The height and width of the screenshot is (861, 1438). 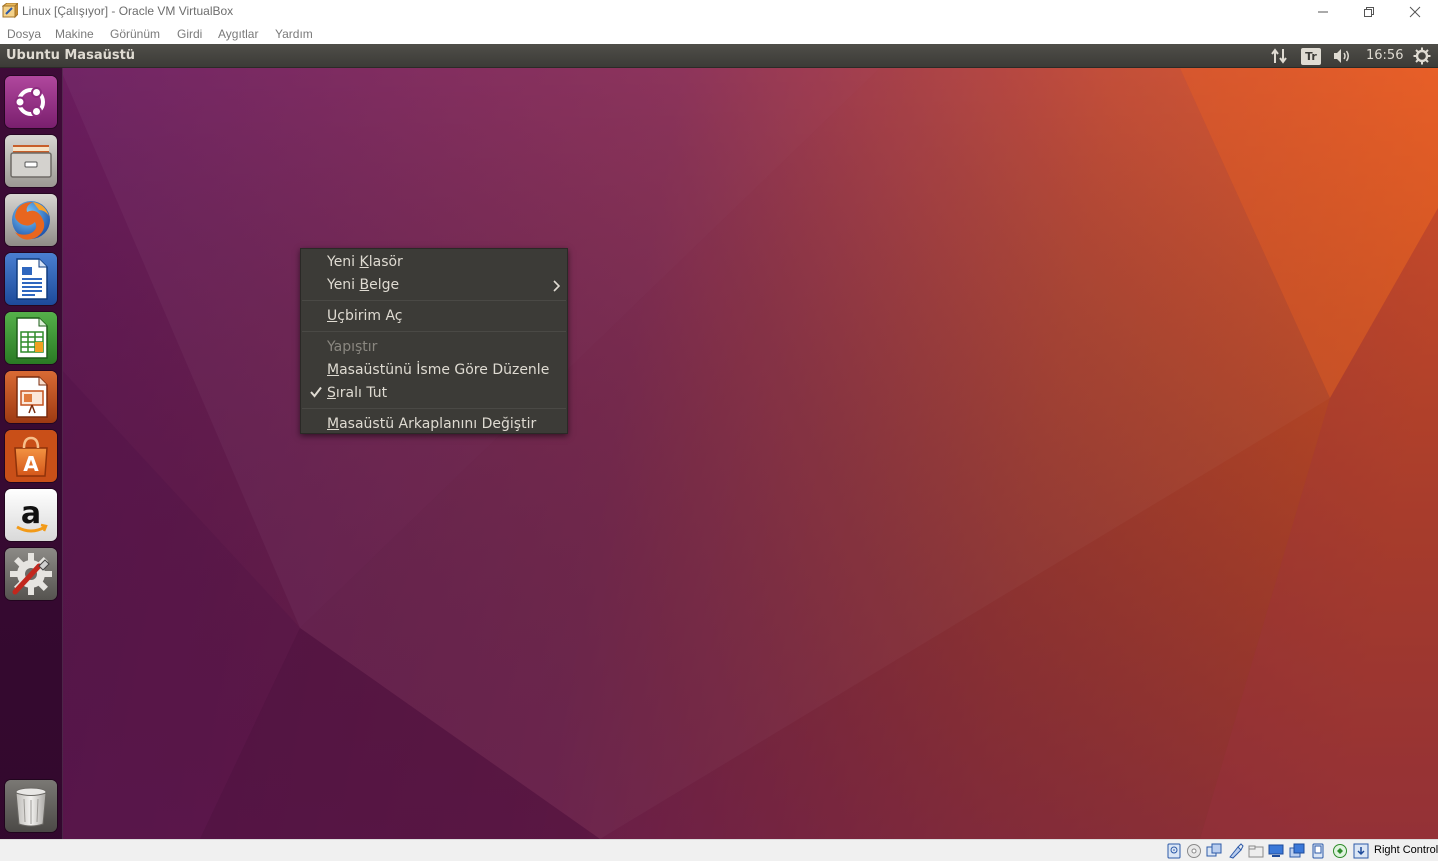 I want to click on virtualbox-icon, so click(x=10, y=10).